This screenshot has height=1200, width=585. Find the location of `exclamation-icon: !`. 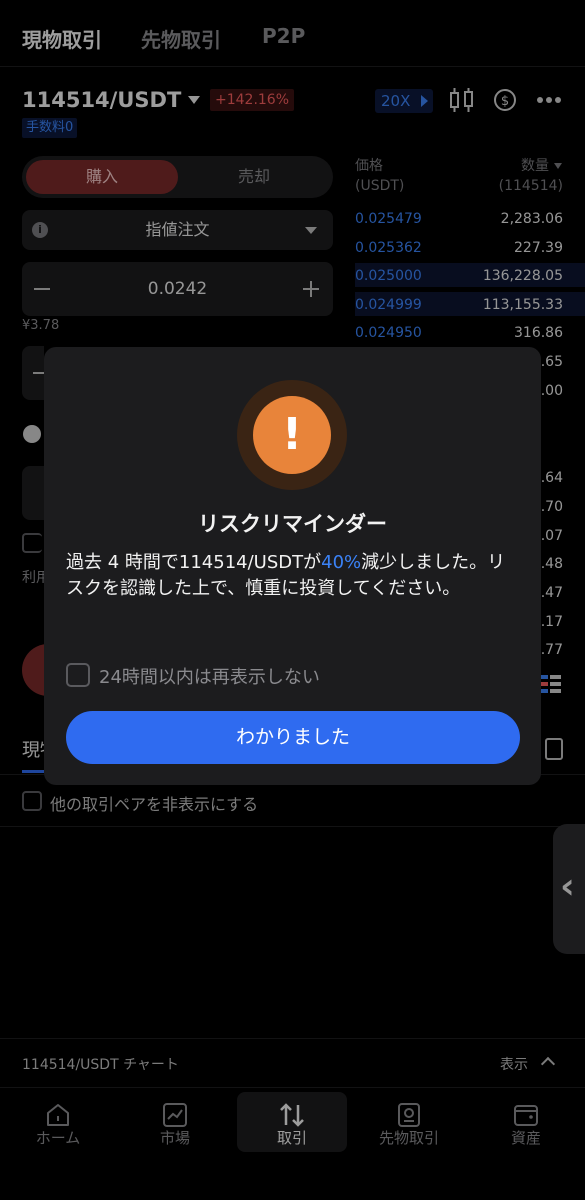

exclamation-icon: ! is located at coordinates (292, 435).